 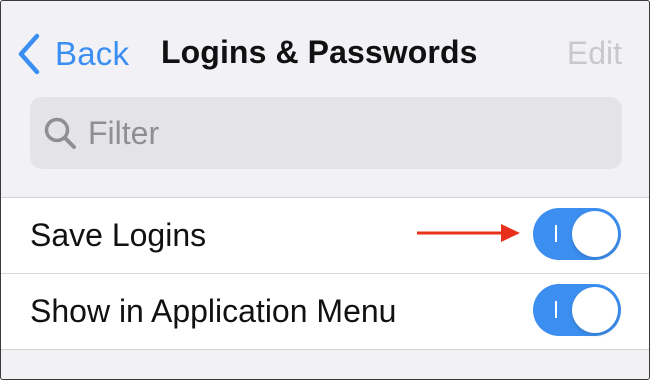 I want to click on save-logins-toggle, so click(x=577, y=234).